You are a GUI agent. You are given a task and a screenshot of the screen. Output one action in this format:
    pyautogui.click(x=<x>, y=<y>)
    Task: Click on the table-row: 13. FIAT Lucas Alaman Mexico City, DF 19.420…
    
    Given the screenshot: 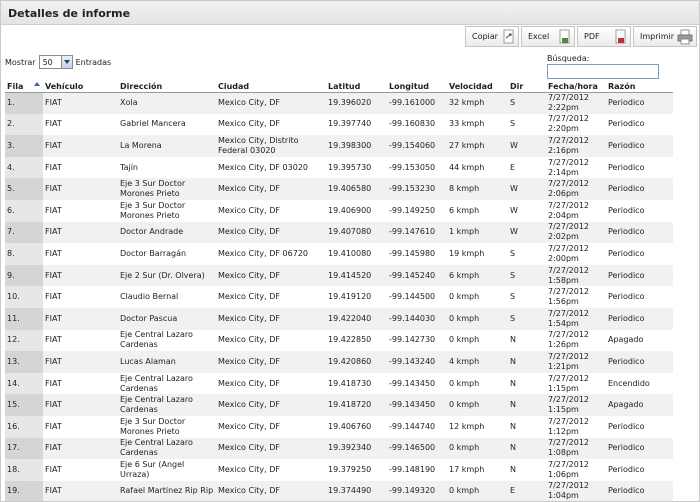 What is the action you would take?
    pyautogui.click(x=339, y=362)
    